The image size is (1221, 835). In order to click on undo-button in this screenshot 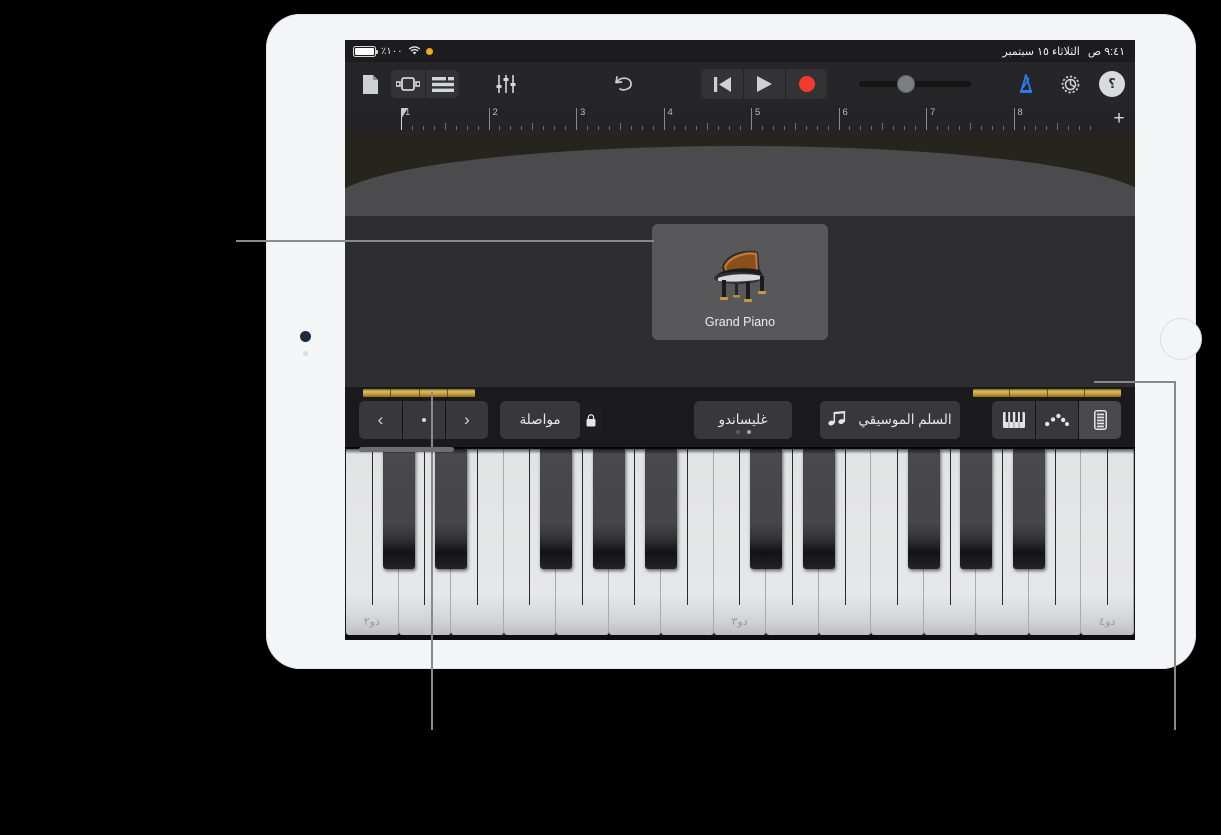, I will do `click(624, 84)`.